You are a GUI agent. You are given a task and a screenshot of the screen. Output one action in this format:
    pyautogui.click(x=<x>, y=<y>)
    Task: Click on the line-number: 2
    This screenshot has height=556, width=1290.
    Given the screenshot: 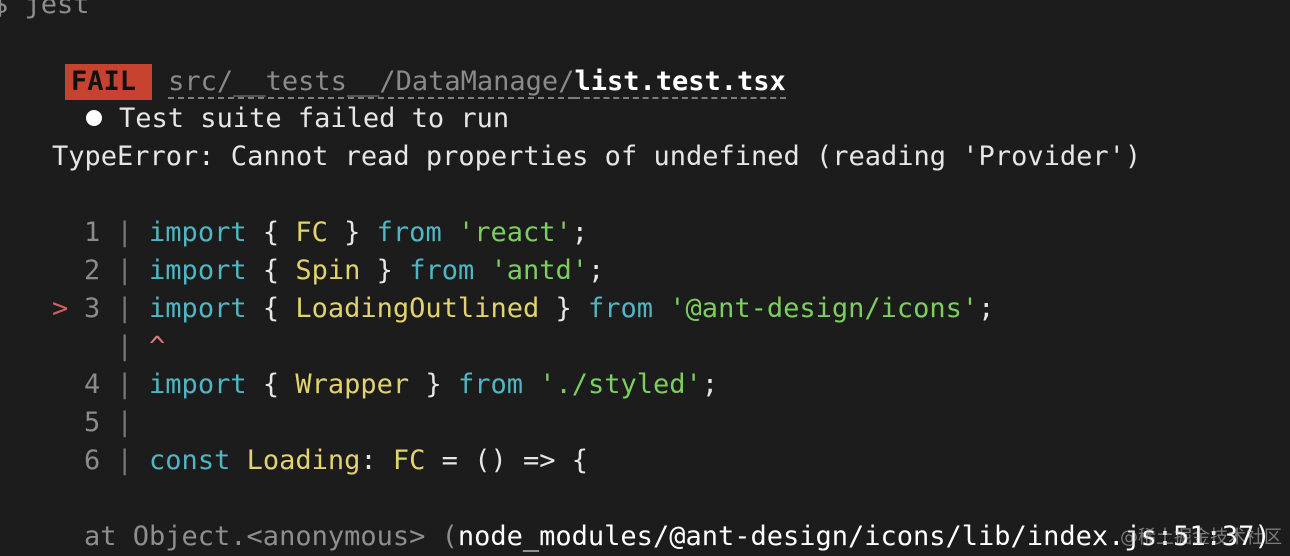 What is the action you would take?
    pyautogui.click(x=92, y=270)
    